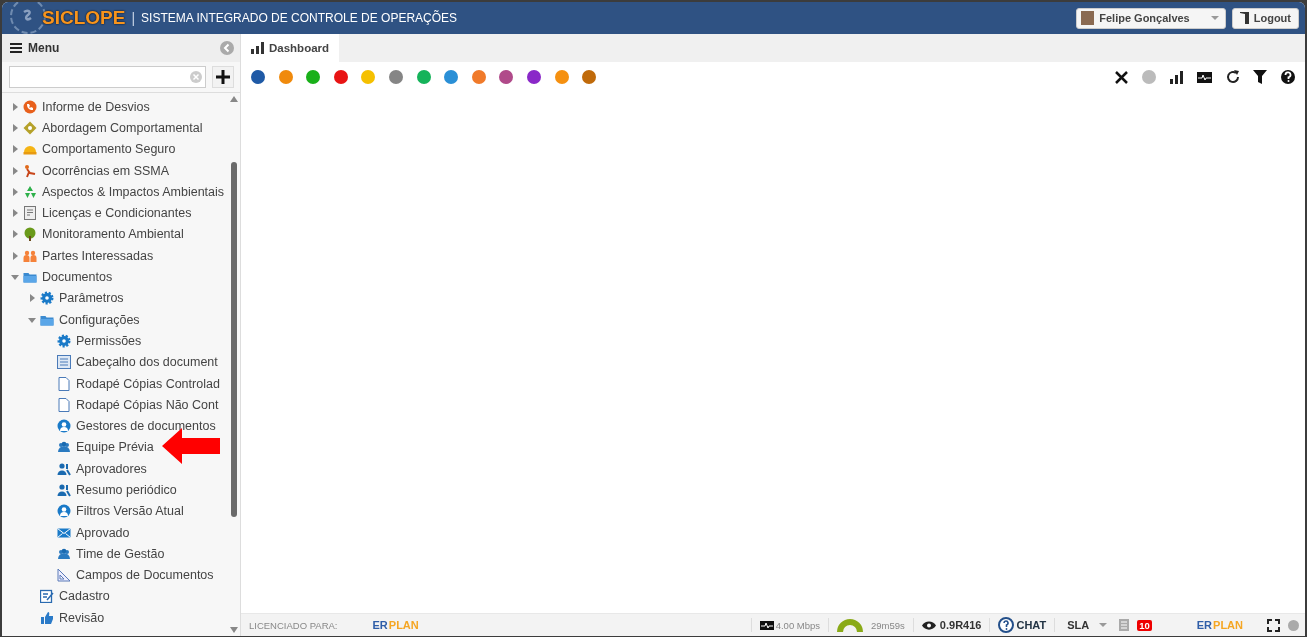 The image size is (1307, 637). What do you see at coordinates (30, 191) in the screenshot?
I see `recycle-icon` at bounding box center [30, 191].